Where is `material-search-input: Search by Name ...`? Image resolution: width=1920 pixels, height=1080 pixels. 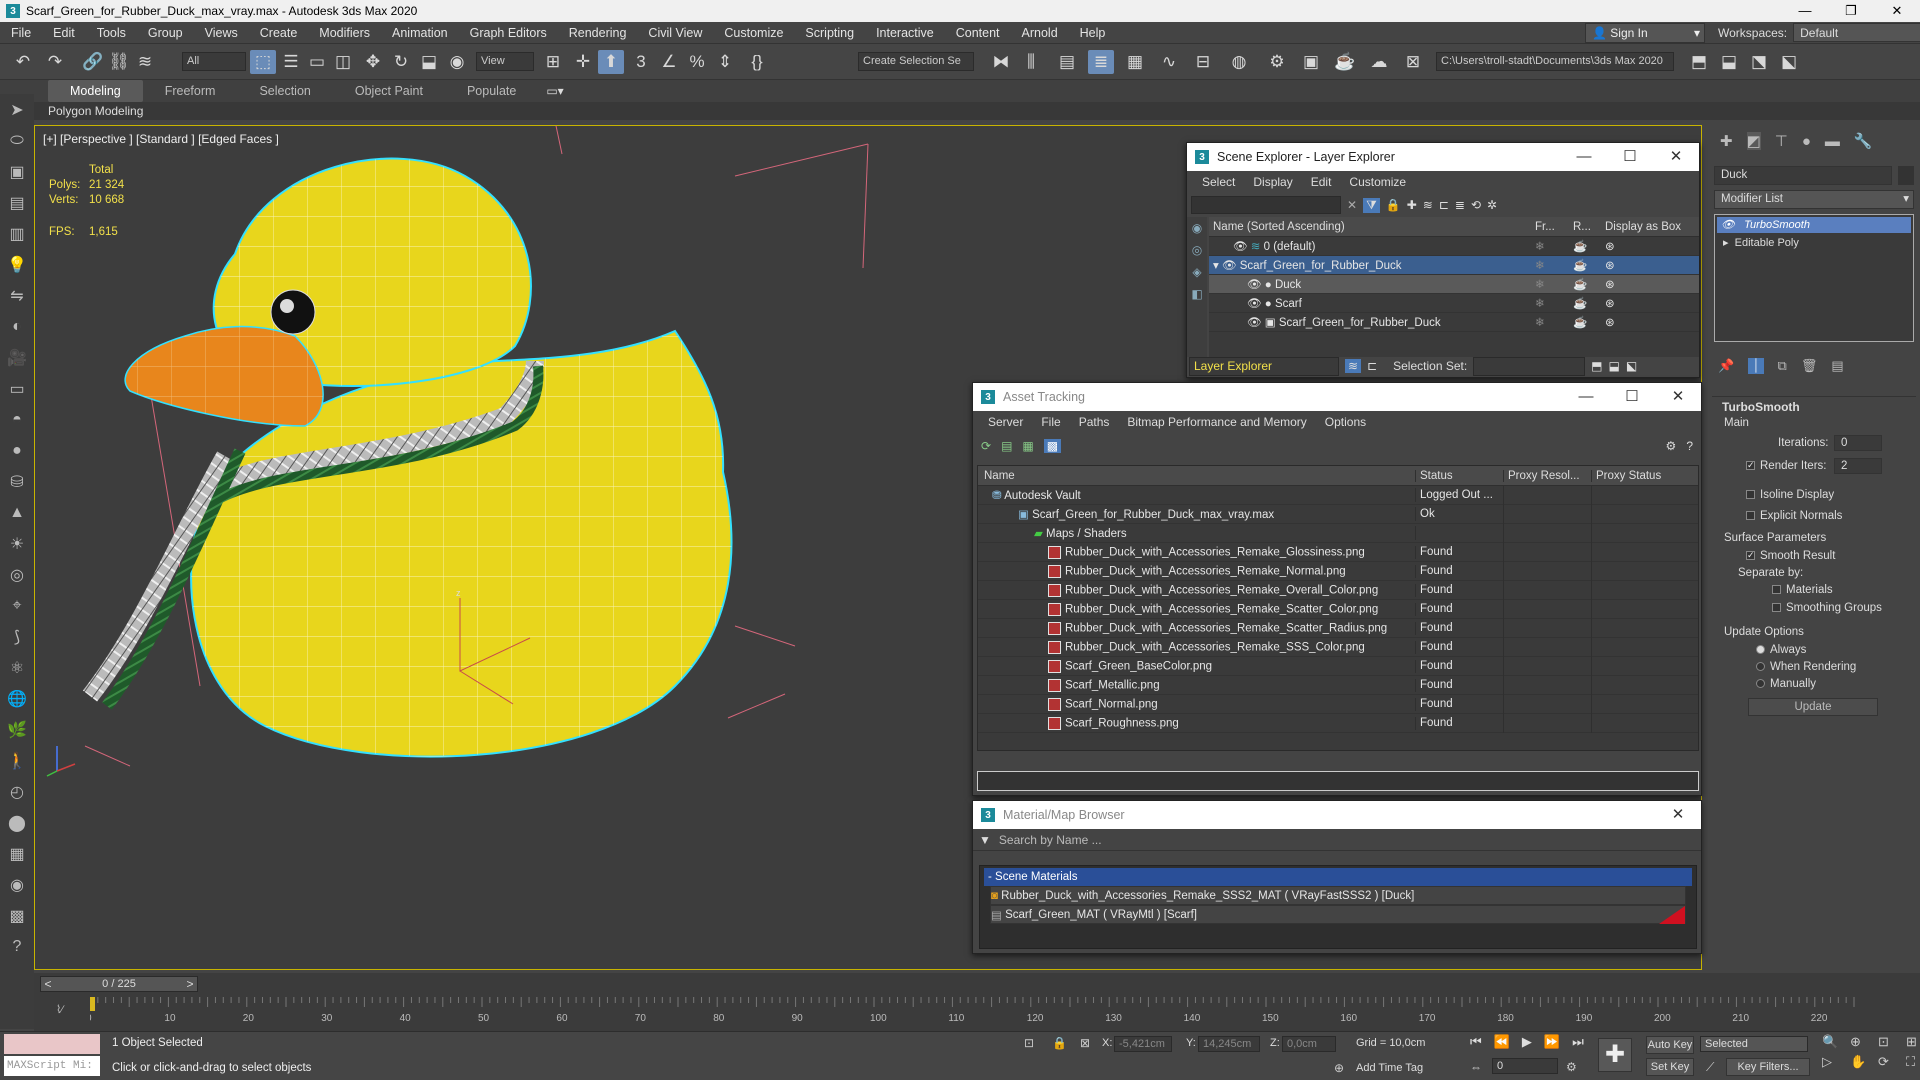 material-search-input: Search by Name ... is located at coordinates (1350, 840).